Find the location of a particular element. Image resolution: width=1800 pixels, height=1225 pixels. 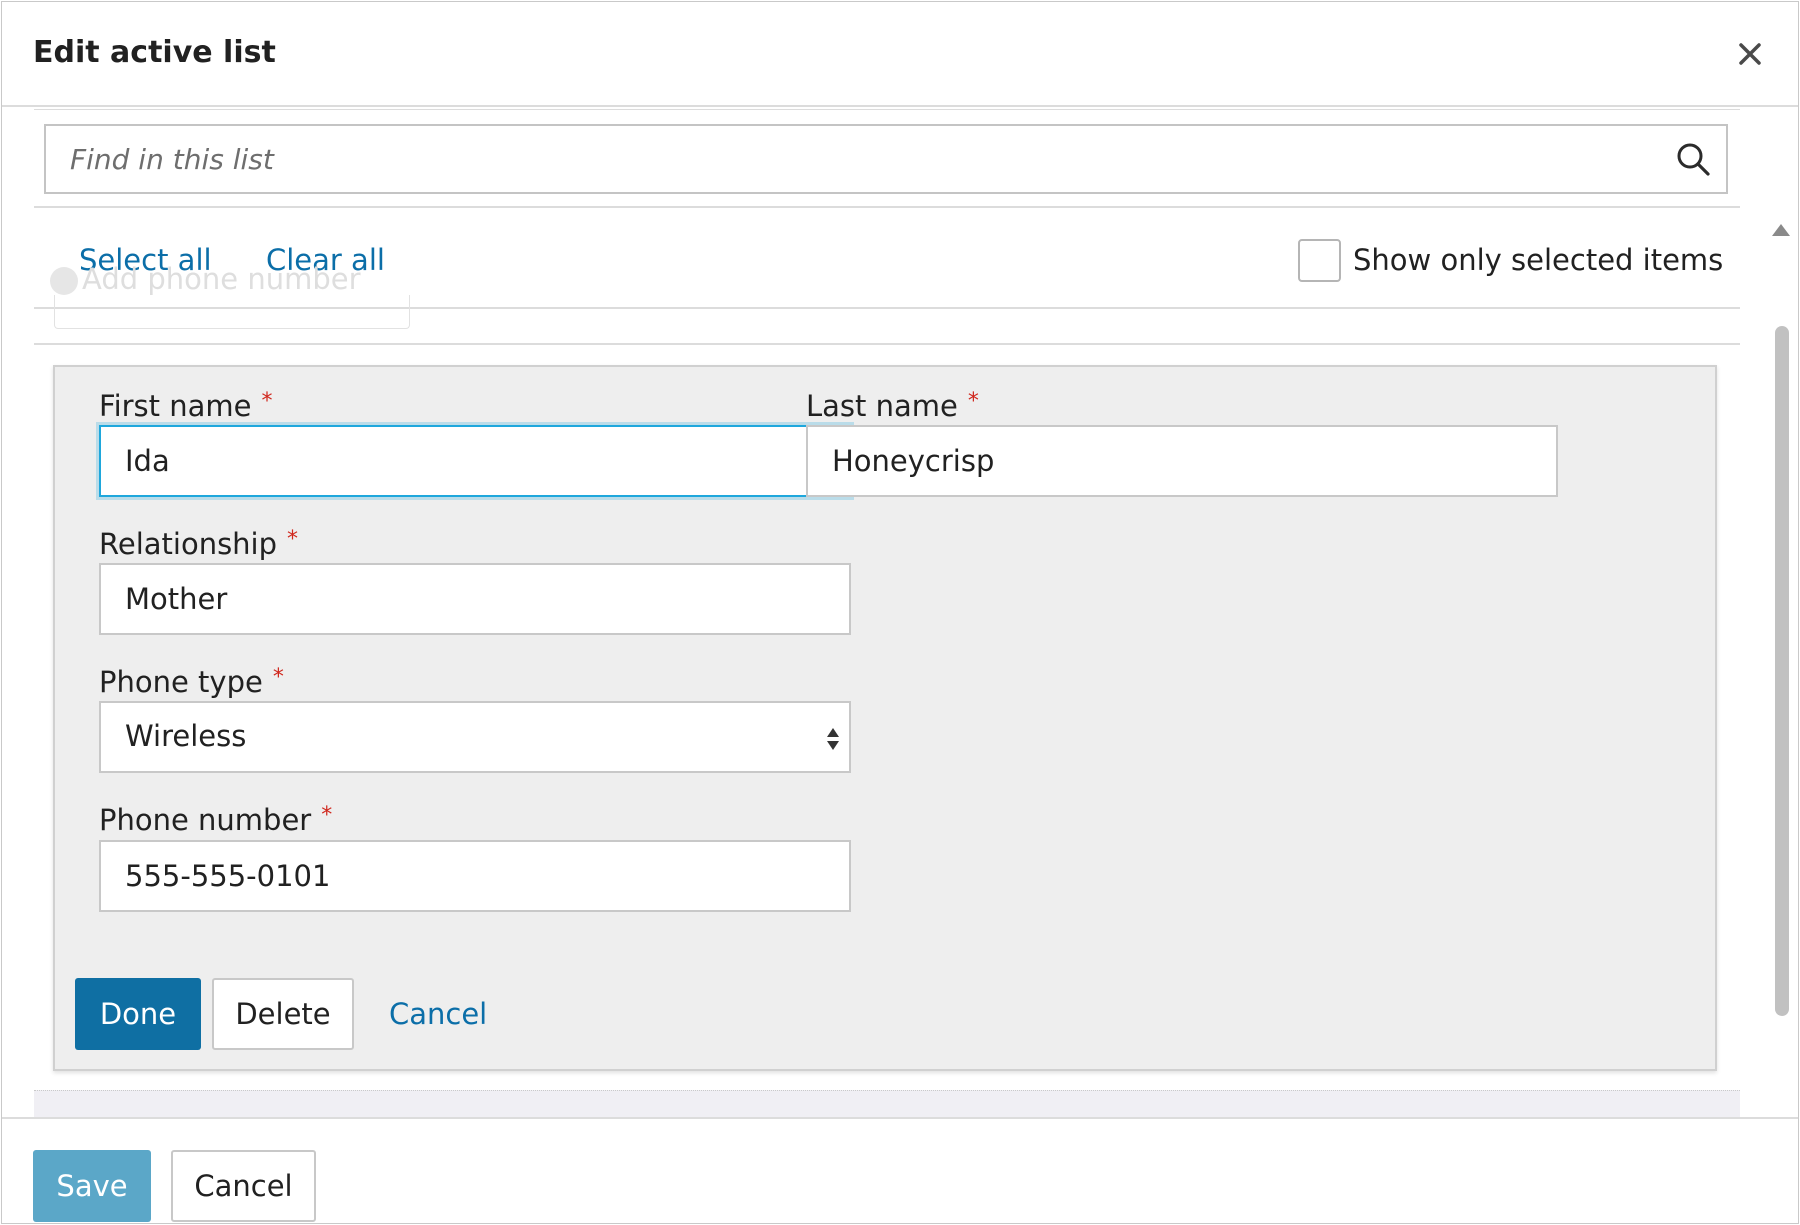

last-name-label-text: Last name is located at coordinates (882, 406).